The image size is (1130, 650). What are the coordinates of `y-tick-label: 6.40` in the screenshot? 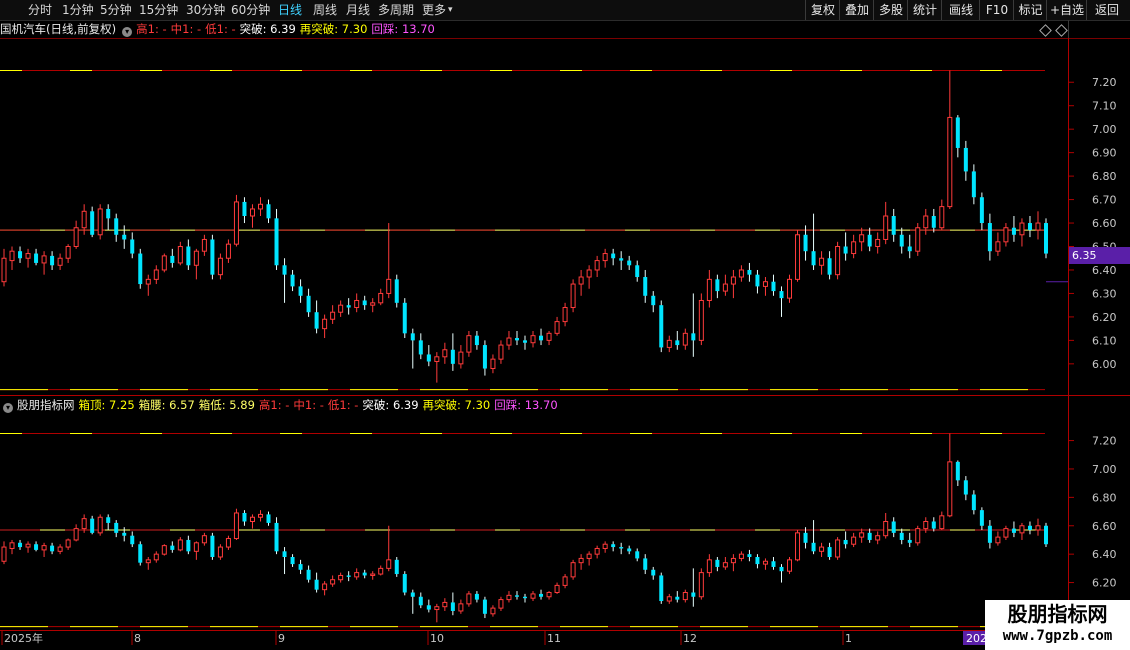 It's located at (1104, 270).